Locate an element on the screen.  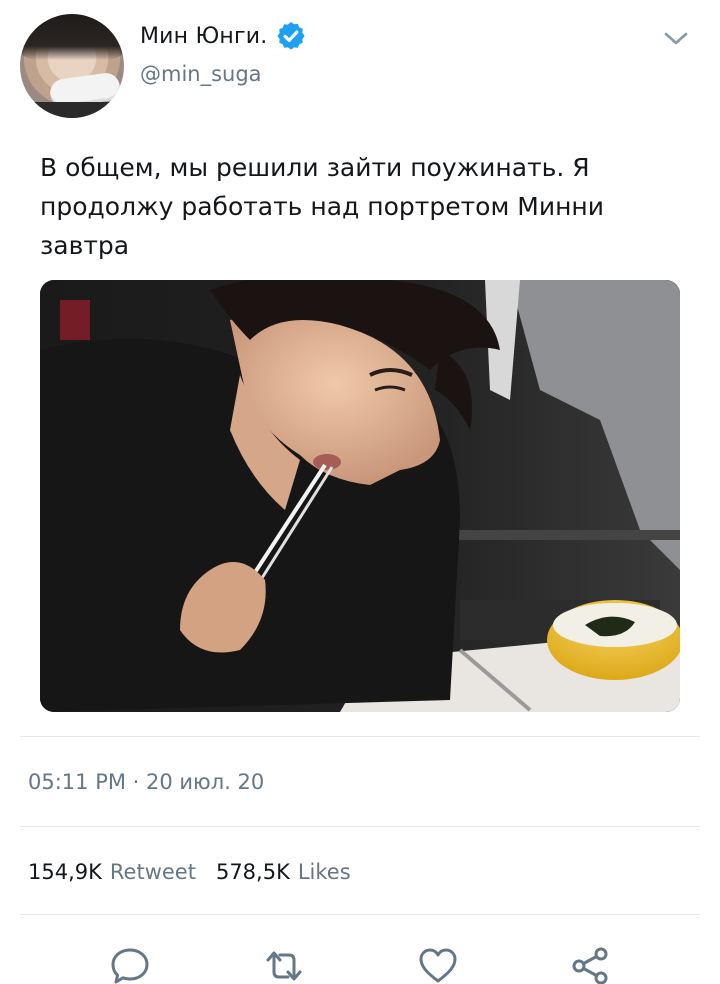
likes-count: 578,5K is located at coordinates (252, 872).